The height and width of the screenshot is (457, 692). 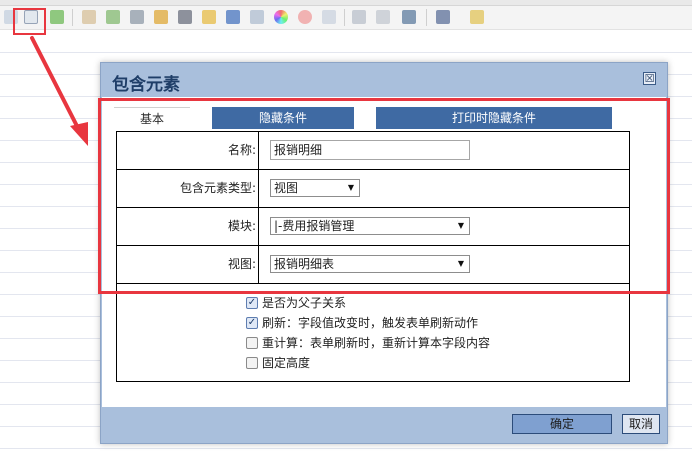 What do you see at coordinates (370, 264) in the screenshot?
I see `view-select: 报销明细表 ▼` at bounding box center [370, 264].